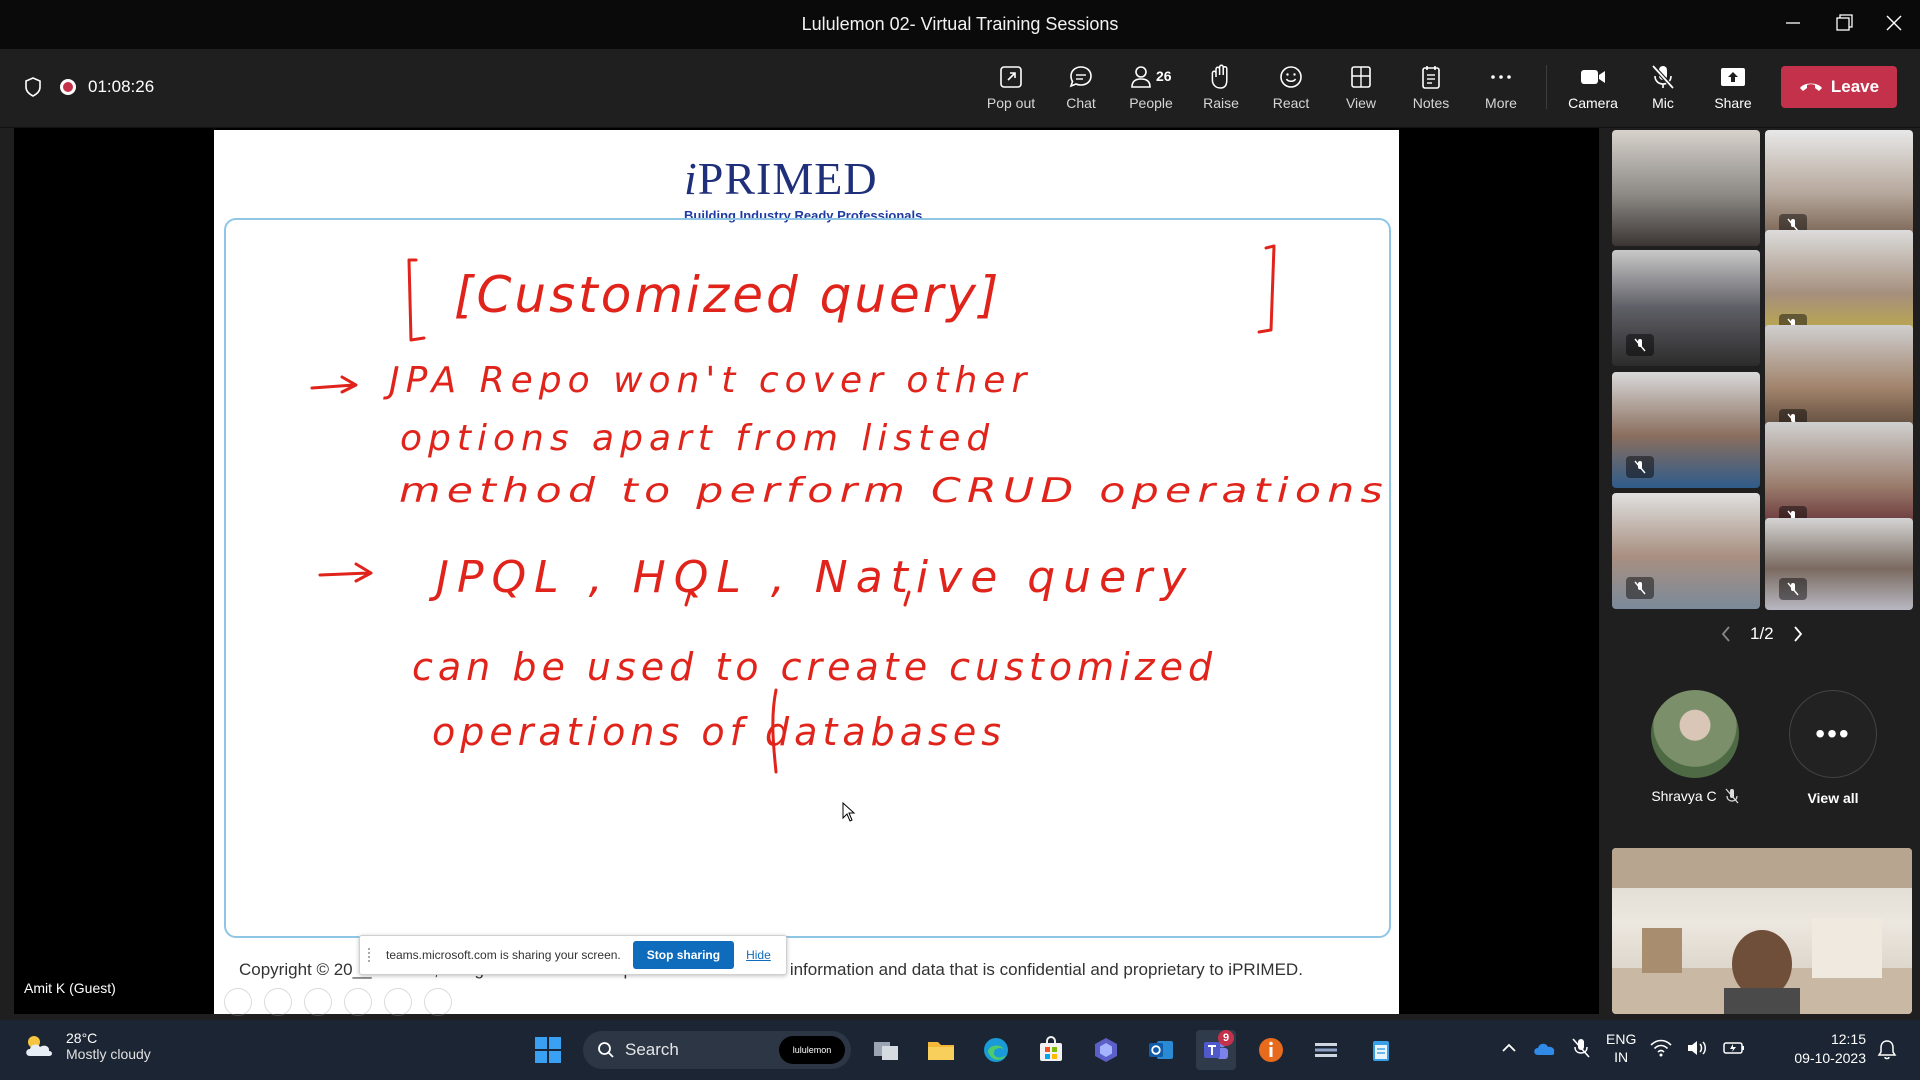  I want to click on store-icon, so click(1051, 1048).